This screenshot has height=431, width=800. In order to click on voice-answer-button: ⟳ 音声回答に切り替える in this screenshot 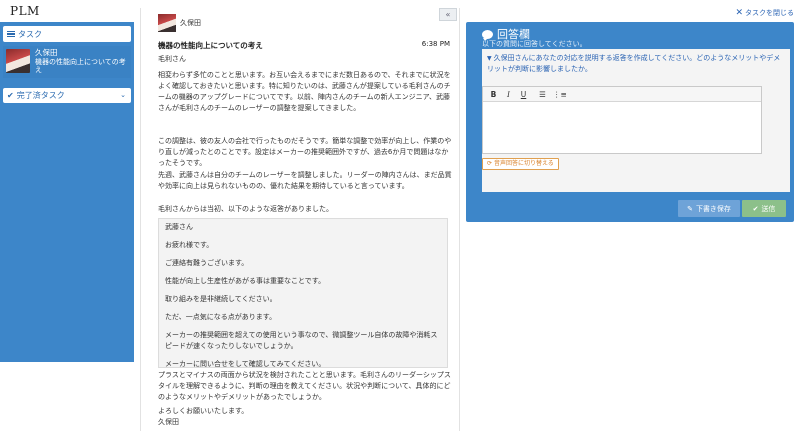, I will do `click(520, 164)`.